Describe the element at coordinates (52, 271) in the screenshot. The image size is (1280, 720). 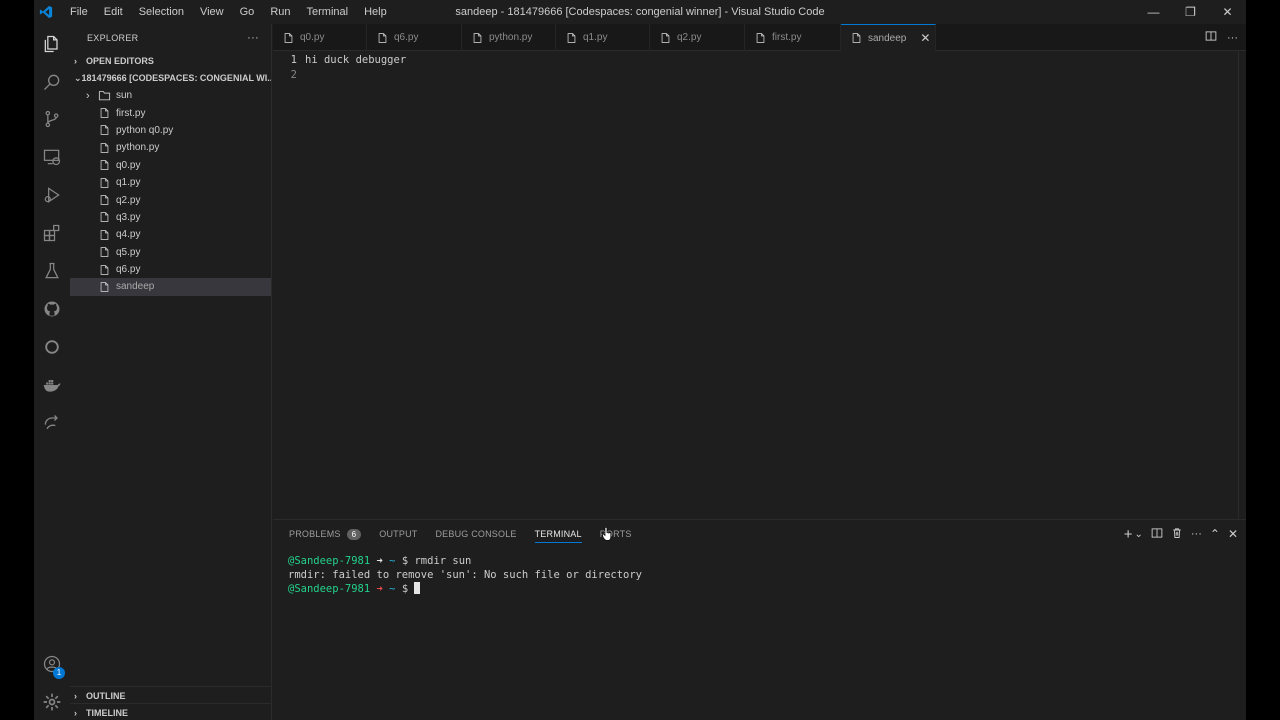
I see `testing-icon` at that location.